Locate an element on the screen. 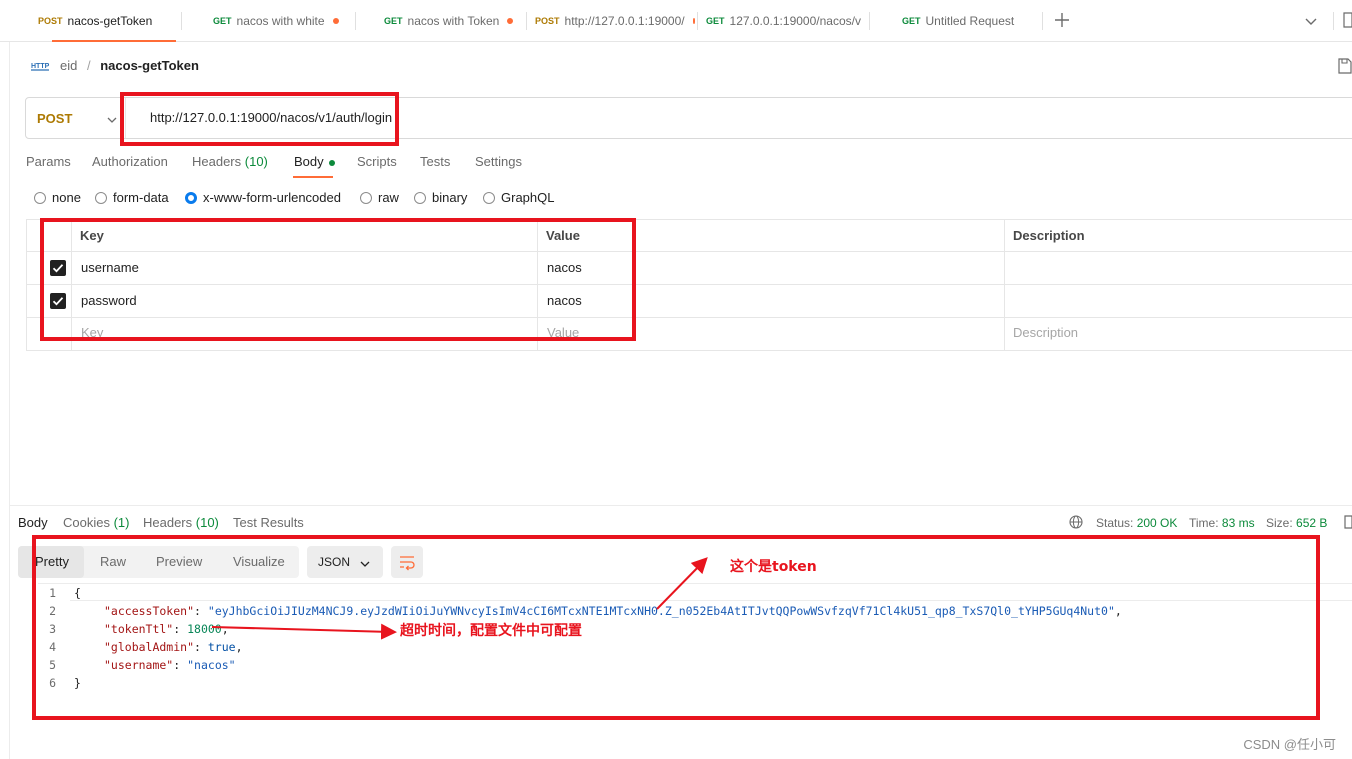  watermark: CSDN @任小可 is located at coordinates (1289, 744).